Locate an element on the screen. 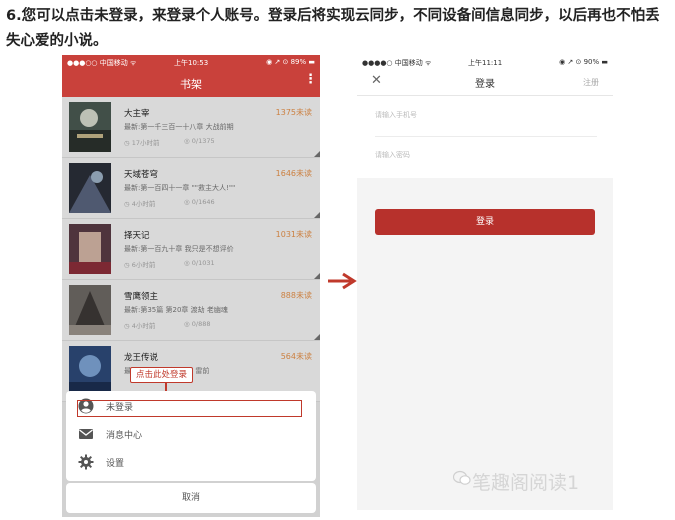  message-center-label: 消息中心 is located at coordinates (124, 436).